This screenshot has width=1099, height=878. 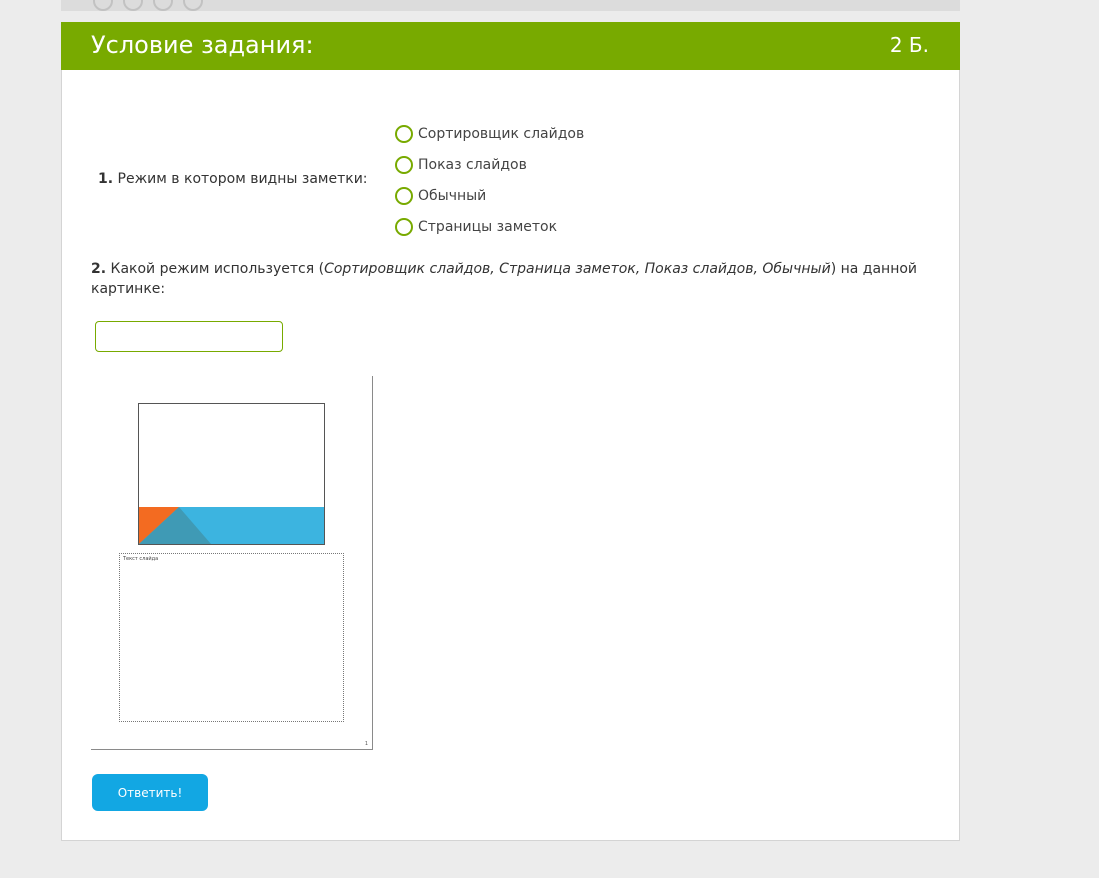 I want to click on question-1-number: 1., so click(x=106, y=179).